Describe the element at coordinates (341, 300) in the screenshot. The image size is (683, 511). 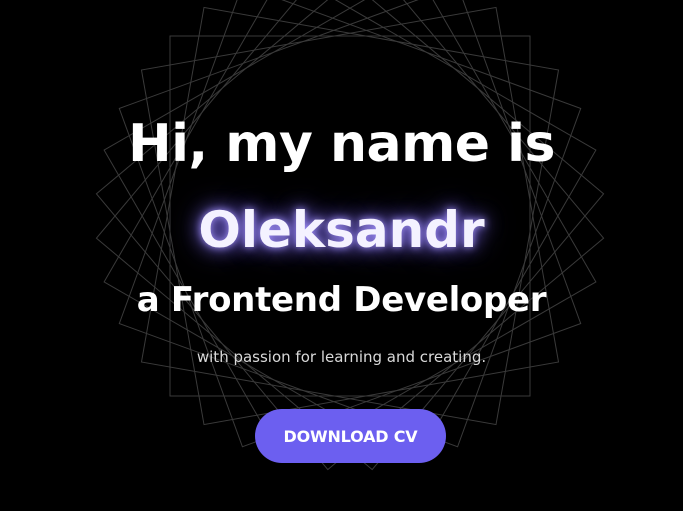
I see `hero-role: a Frontend Developer` at that location.